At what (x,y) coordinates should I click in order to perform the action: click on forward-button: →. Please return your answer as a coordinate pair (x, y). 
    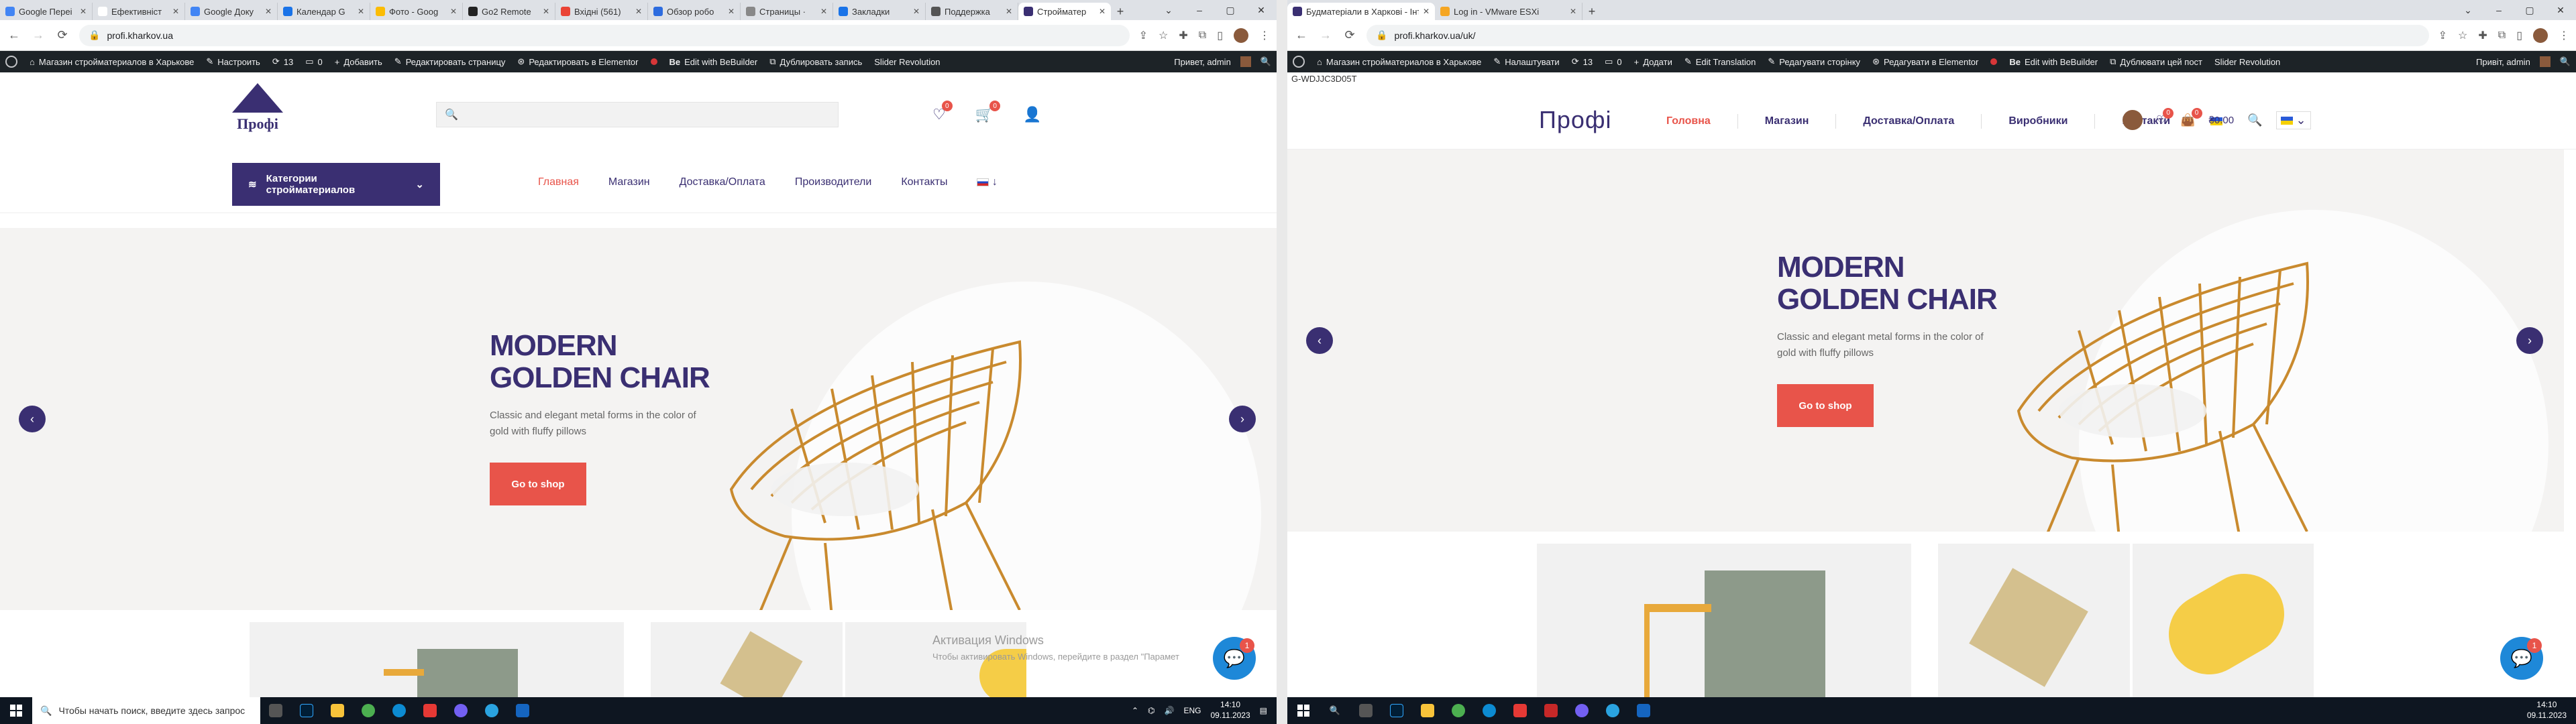
    Looking at the image, I should click on (38, 35).